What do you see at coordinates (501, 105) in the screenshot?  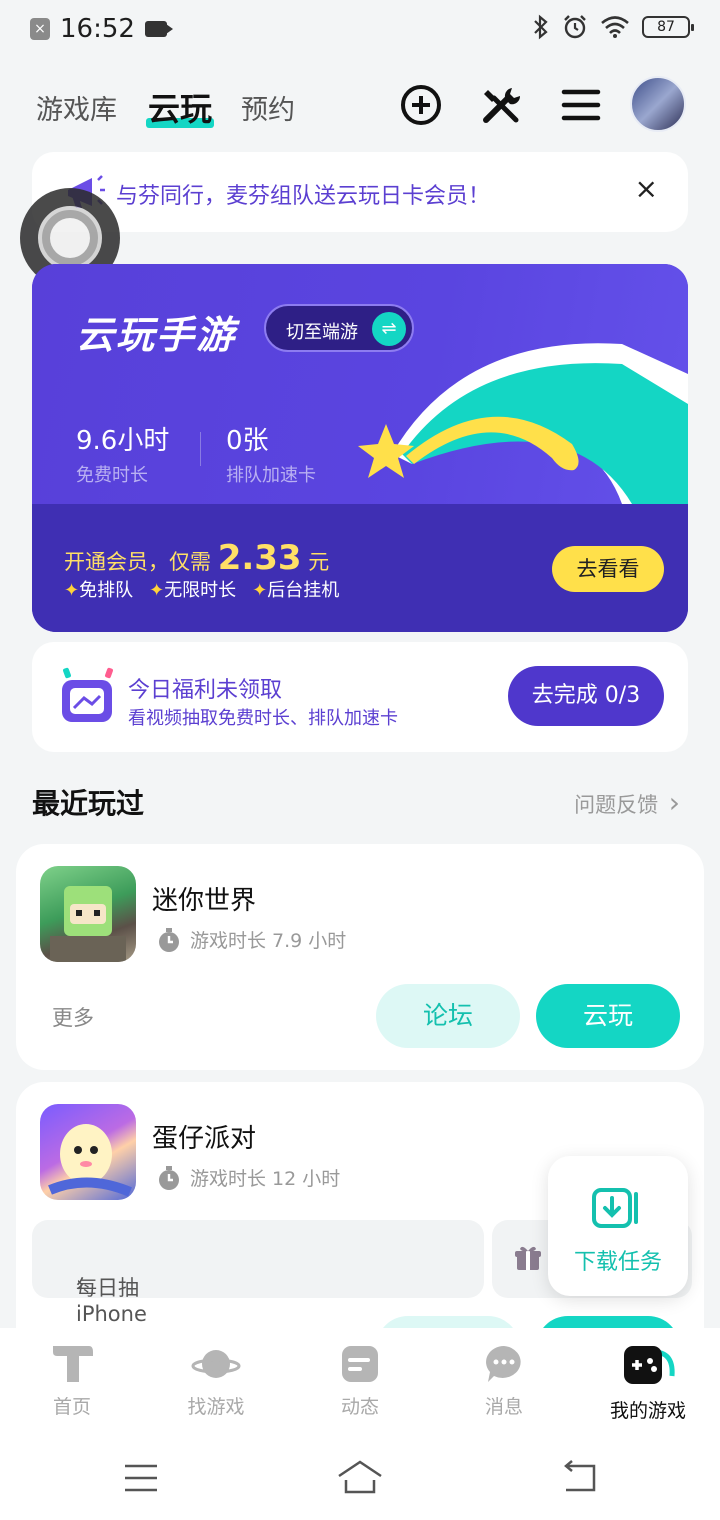 I see `tools-icon` at bounding box center [501, 105].